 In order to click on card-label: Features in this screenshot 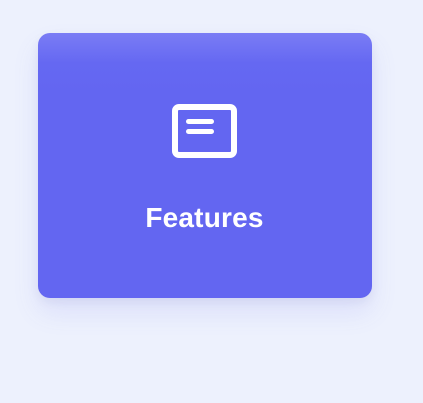, I will do `click(204, 217)`.